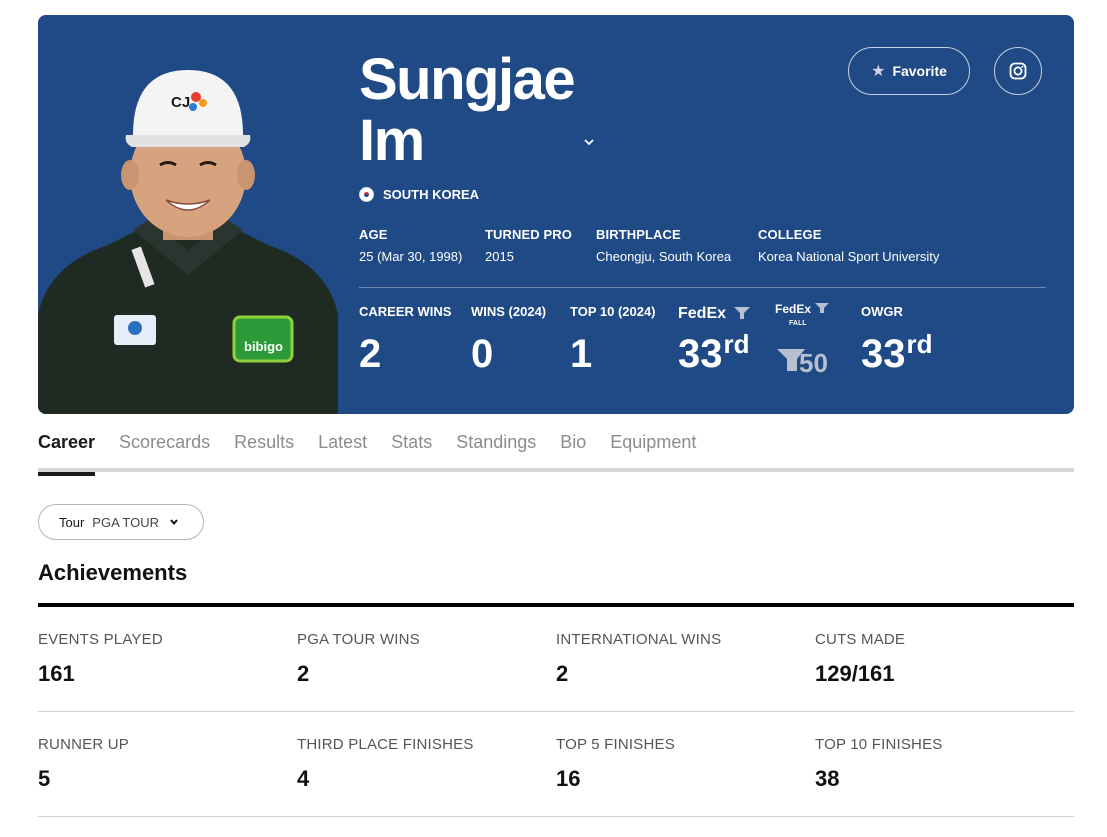  What do you see at coordinates (100, 639) in the screenshot?
I see `achievement-label: EVENTS PLAYED` at bounding box center [100, 639].